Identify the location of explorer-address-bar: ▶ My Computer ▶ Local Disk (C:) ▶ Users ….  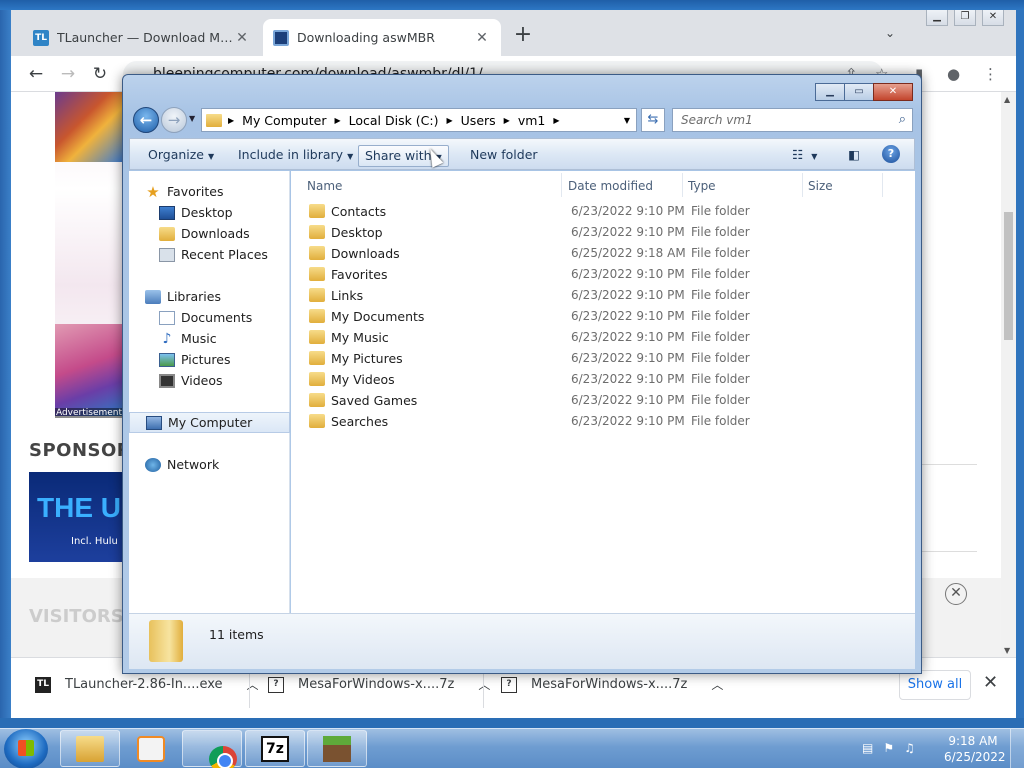
(419, 120).